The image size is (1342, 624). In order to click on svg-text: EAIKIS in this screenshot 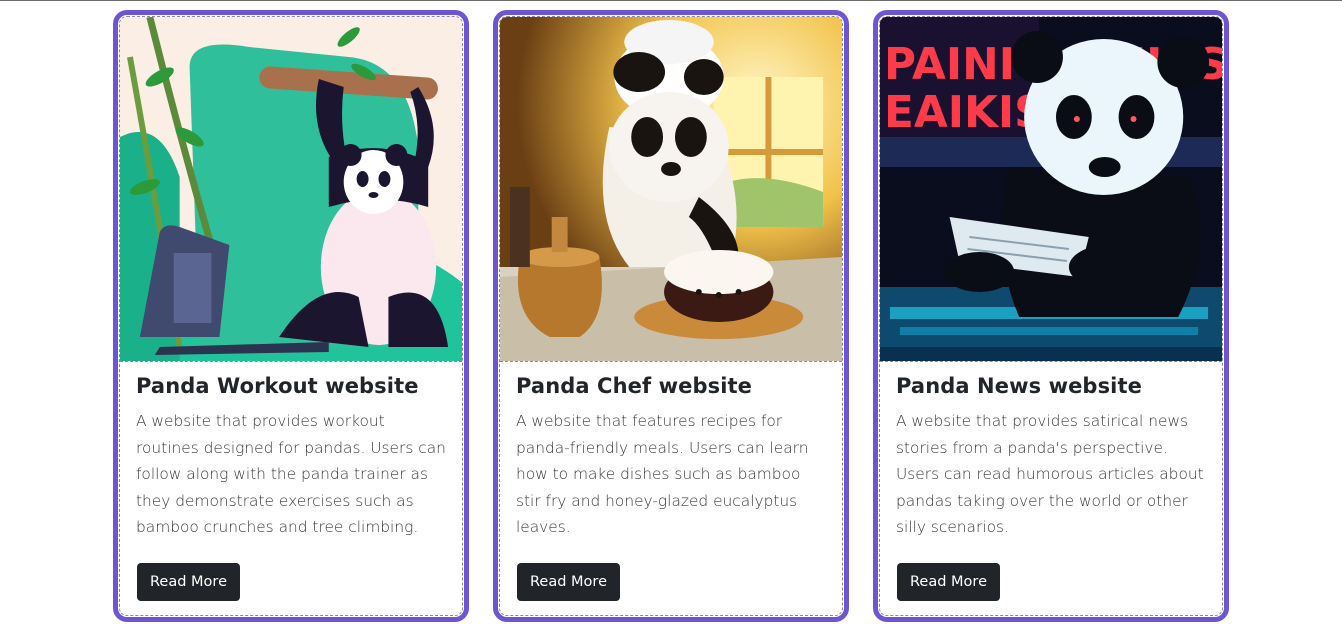, I will do `click(965, 112)`.